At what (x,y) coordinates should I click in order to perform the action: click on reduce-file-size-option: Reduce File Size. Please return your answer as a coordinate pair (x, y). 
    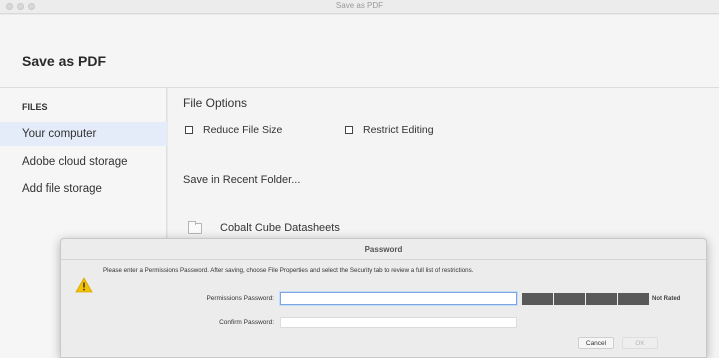
    Looking at the image, I should click on (233, 130).